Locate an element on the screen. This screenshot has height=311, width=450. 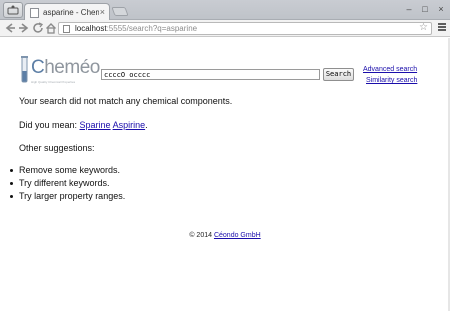
footer: © 2014 Céondo GmbH is located at coordinates (225, 235).